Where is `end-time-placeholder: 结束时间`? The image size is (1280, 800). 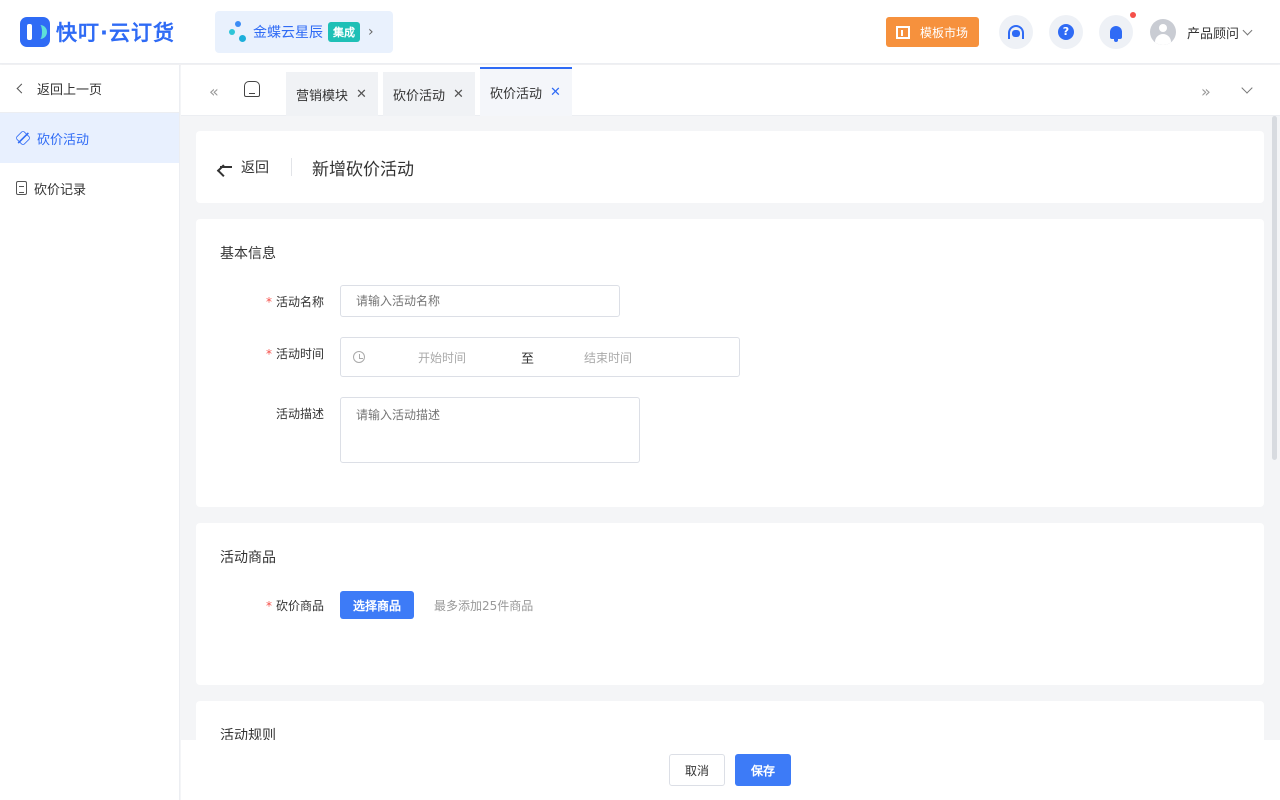 end-time-placeholder: 结束时间 is located at coordinates (608, 357).